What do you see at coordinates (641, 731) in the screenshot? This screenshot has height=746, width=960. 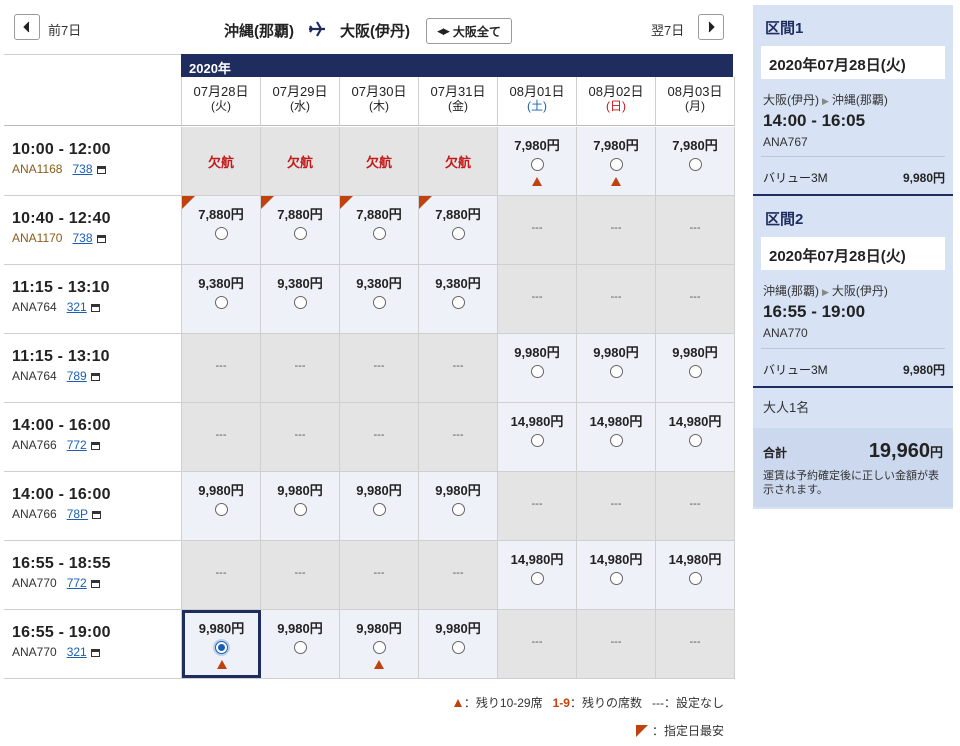 I see `cheapest-flag-icon` at bounding box center [641, 731].